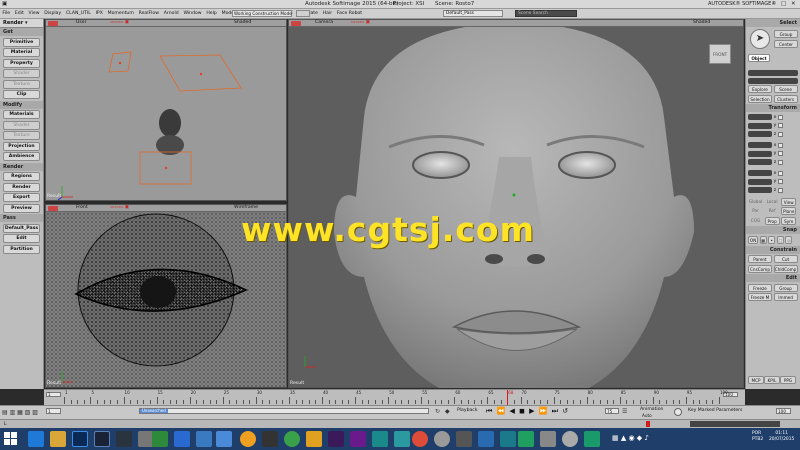  What do you see at coordinates (21, 42) in the screenshot?
I see `button-primitive: Primitive` at bounding box center [21, 42].